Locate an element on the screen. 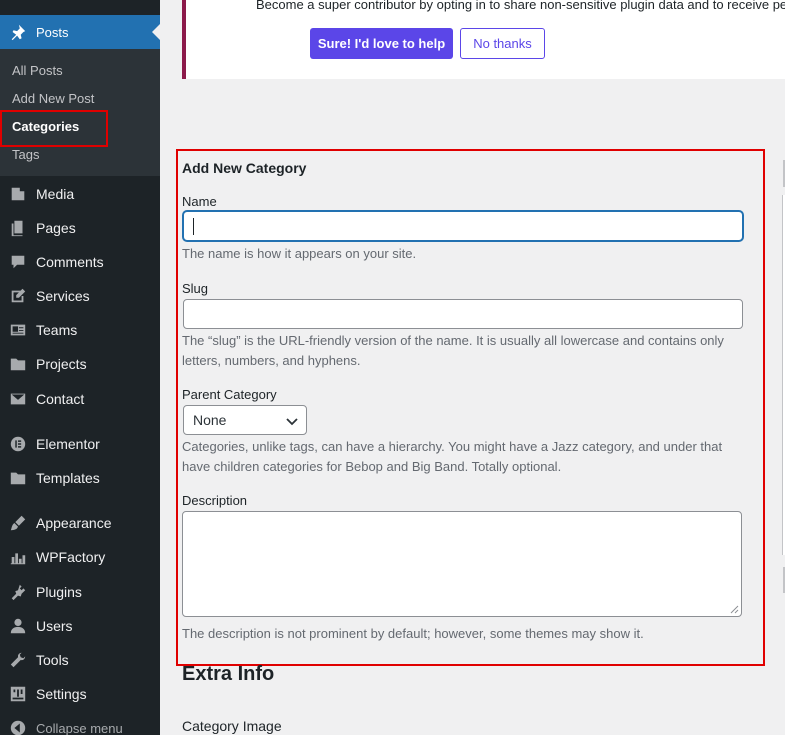  sidebar-item-label: Pages is located at coordinates (56, 228).